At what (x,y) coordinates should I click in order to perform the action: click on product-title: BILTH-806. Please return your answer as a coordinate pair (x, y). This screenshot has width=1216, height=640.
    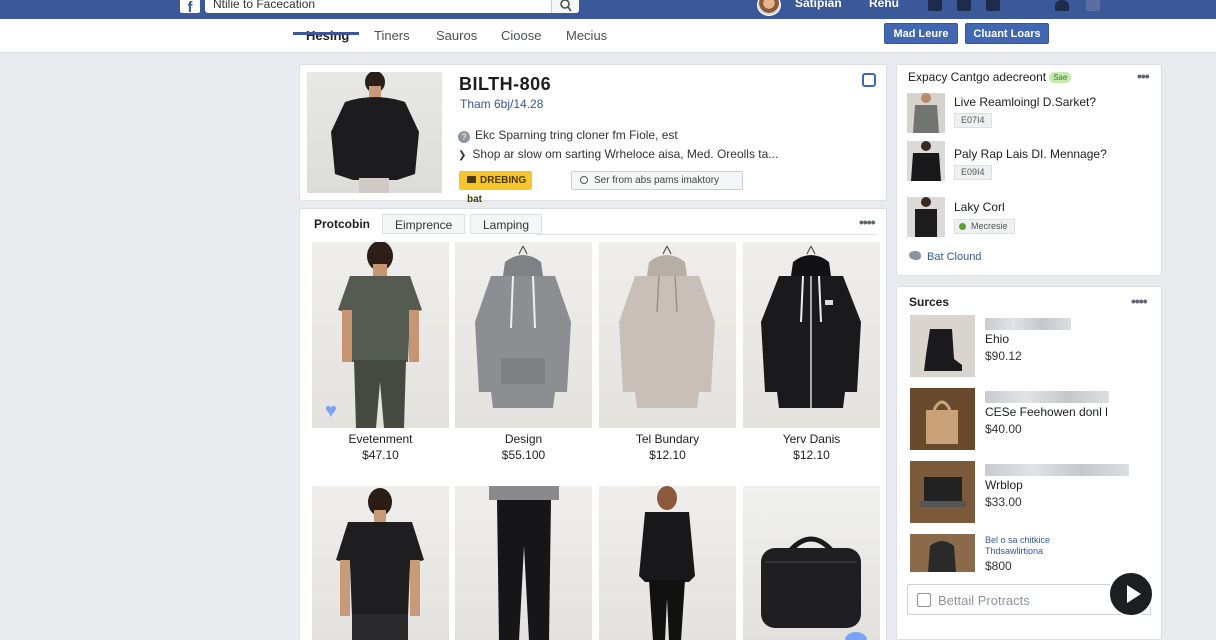
    Looking at the image, I should click on (505, 84).